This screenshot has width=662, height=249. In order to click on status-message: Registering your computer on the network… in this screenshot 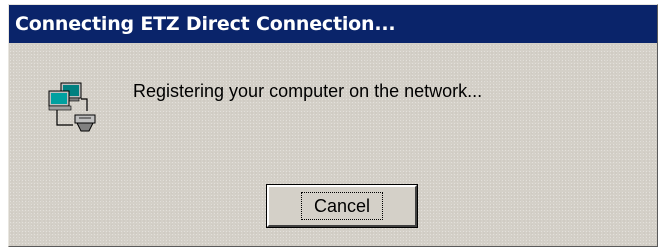, I will do `click(308, 91)`.